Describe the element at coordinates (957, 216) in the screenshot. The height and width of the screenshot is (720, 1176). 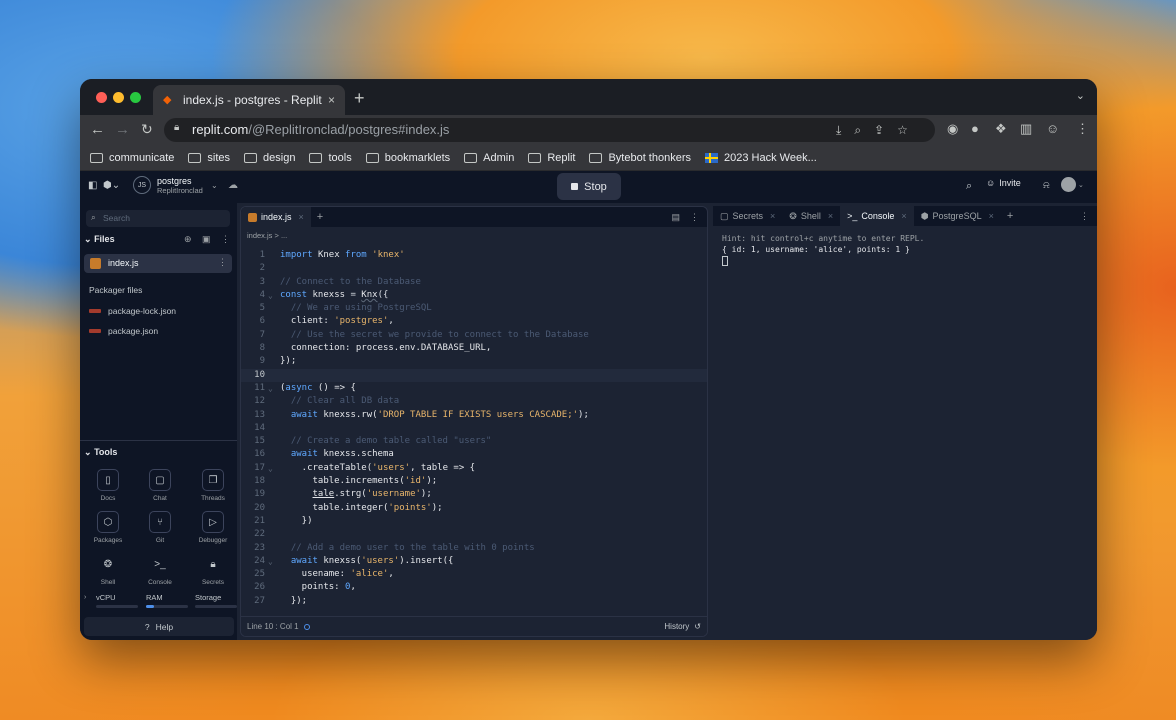
I see `tab-postgresql: ⬢ PostgreSQL ×` at that location.